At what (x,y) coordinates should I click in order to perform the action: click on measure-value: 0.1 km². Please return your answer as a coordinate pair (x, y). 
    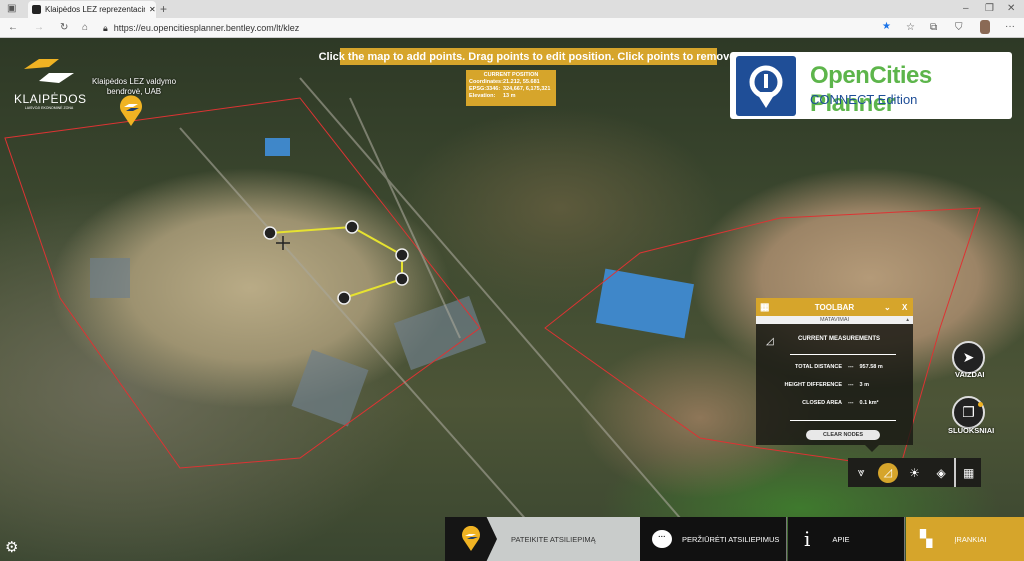
    Looking at the image, I should click on (869, 403).